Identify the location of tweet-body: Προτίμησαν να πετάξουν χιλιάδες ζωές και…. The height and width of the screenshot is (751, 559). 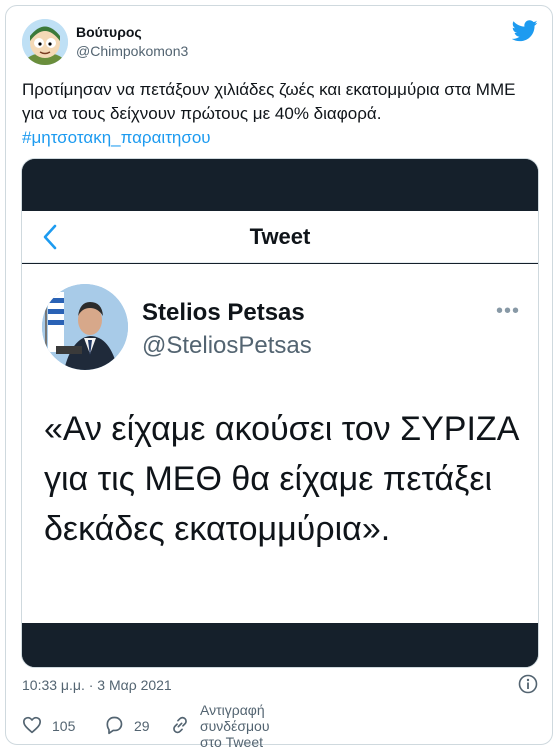
(269, 101).